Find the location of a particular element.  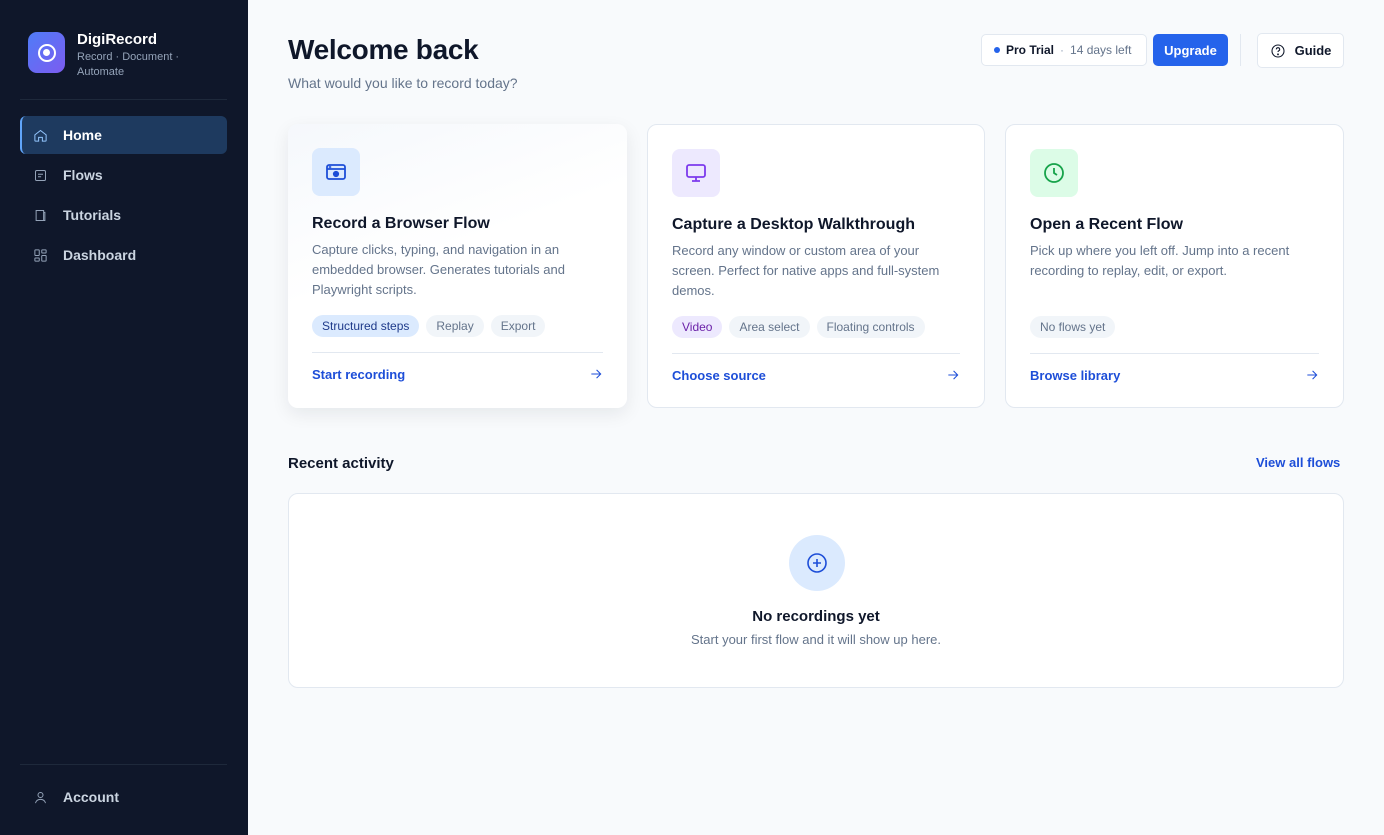

tag-chip: Floating controls is located at coordinates (870, 327).